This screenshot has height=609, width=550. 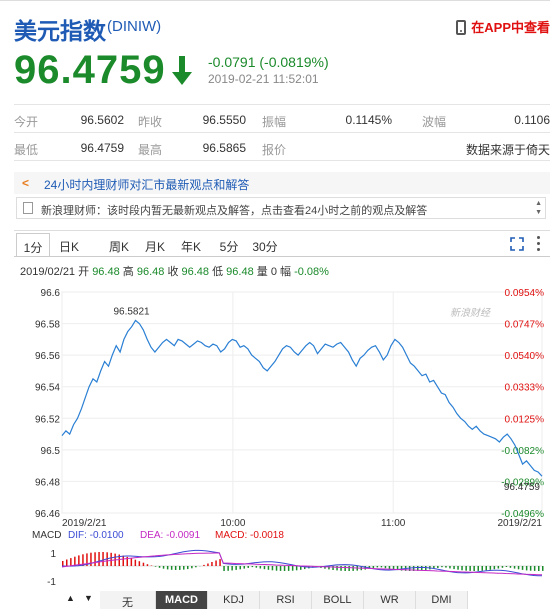 I want to click on tab-weekly: 周K, so click(x=119, y=245).